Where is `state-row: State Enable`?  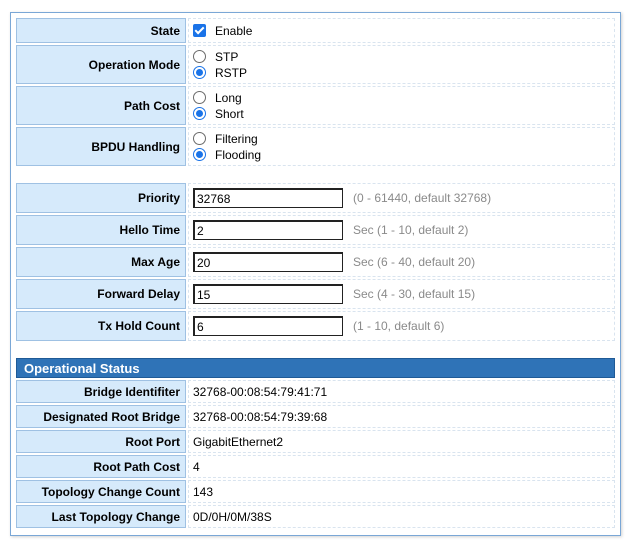 state-row: State Enable is located at coordinates (315, 30).